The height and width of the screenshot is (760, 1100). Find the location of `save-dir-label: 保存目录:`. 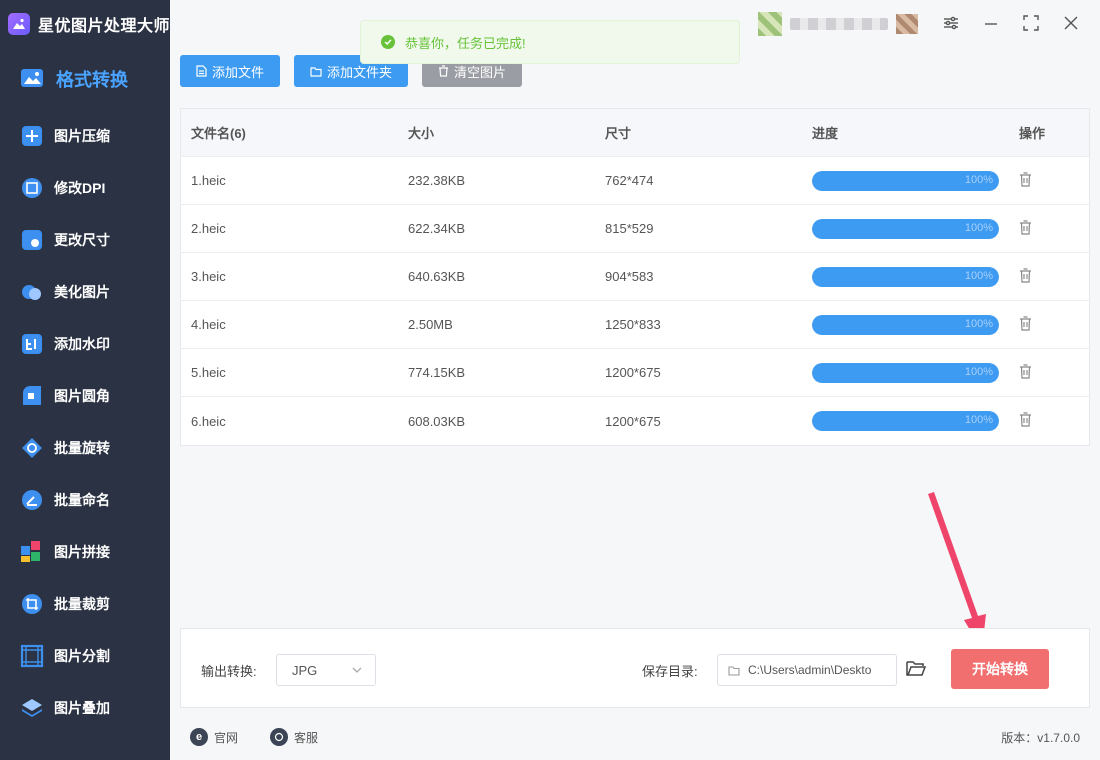

save-dir-label: 保存目录: is located at coordinates (670, 671).